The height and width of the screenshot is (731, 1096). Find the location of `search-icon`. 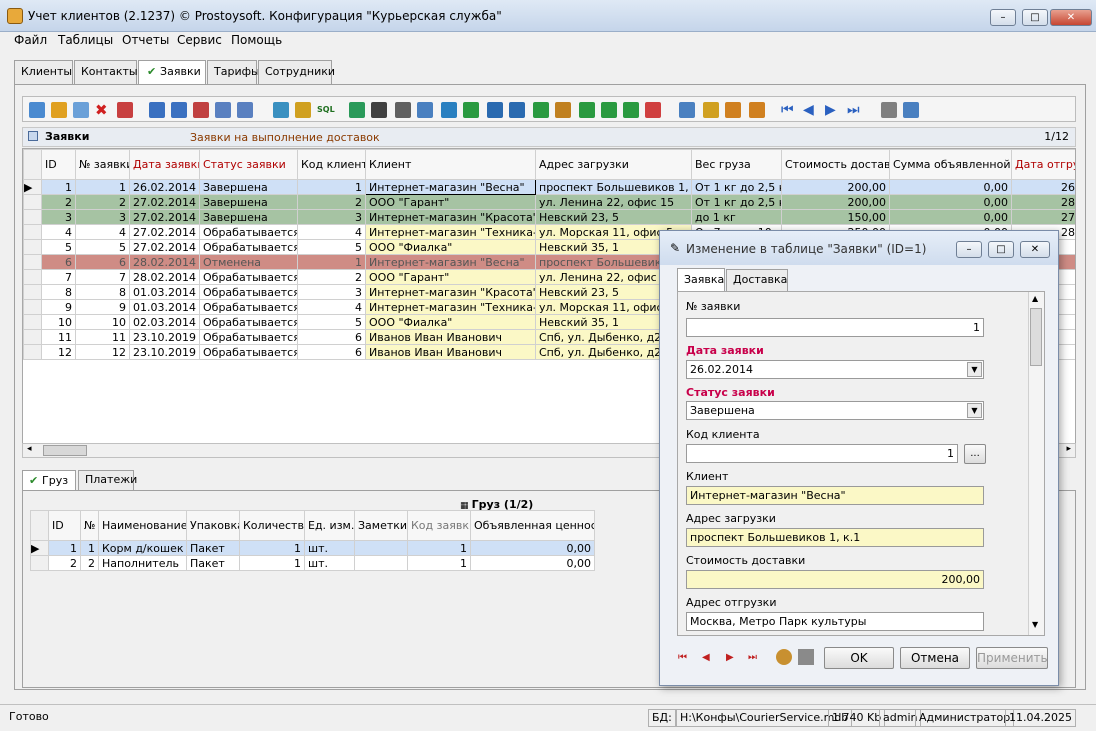

search-icon is located at coordinates (379, 110).